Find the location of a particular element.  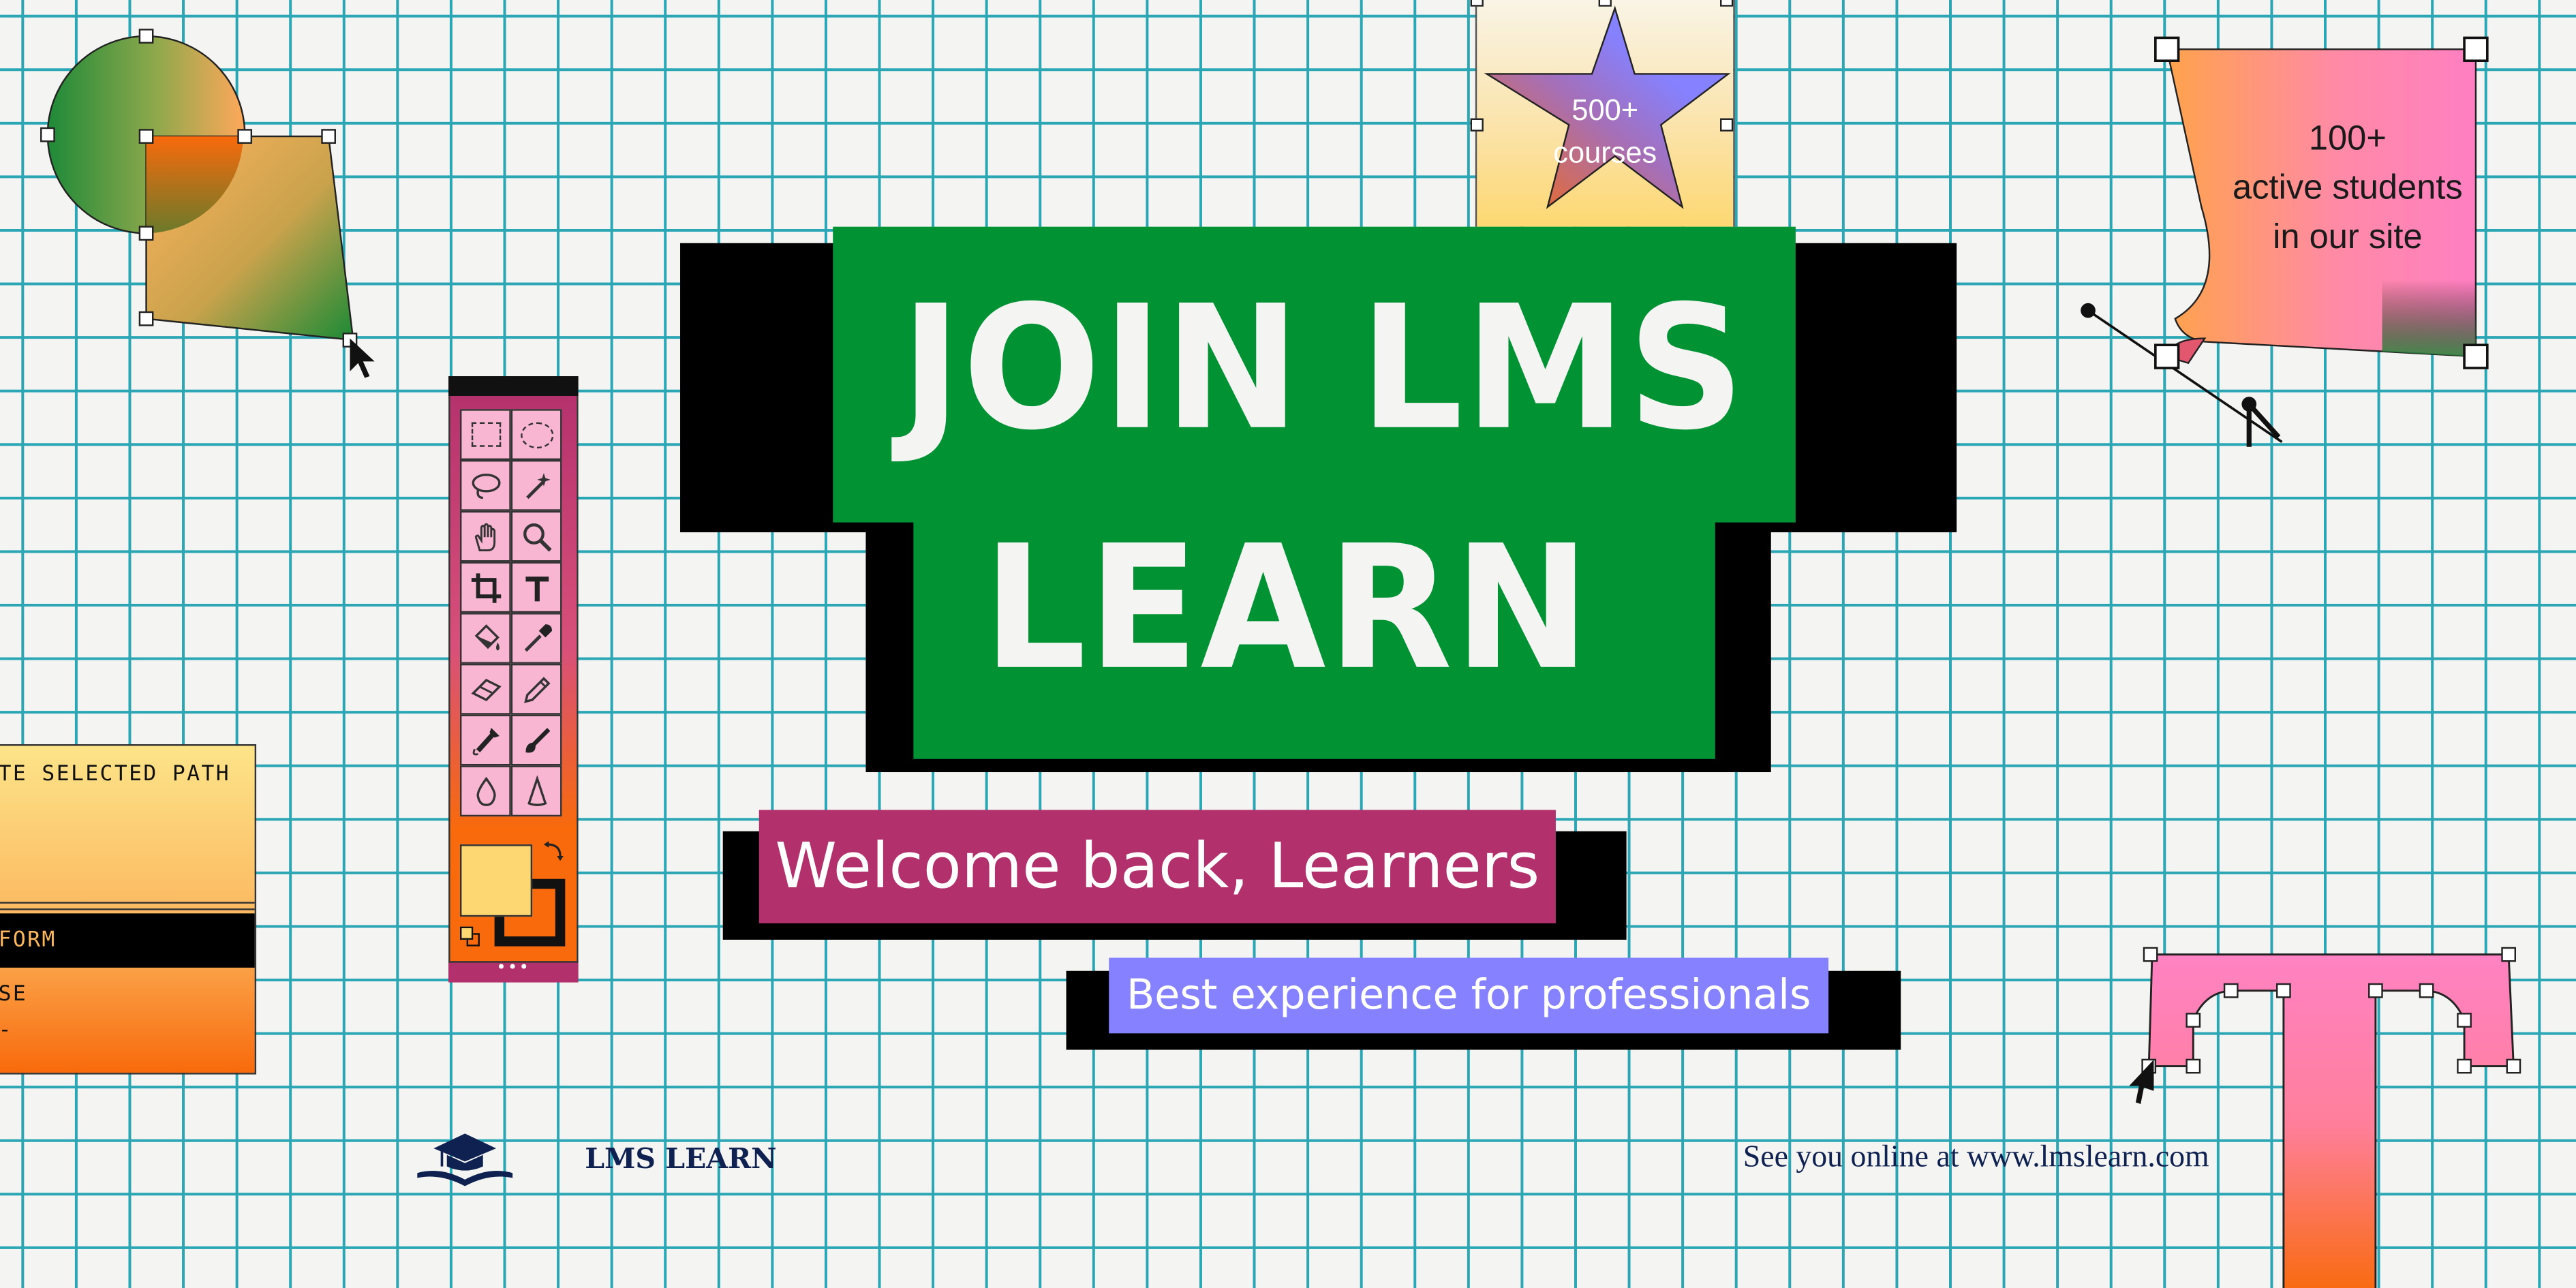

star-badge: 500+ courses is located at coordinates (1602, 114).